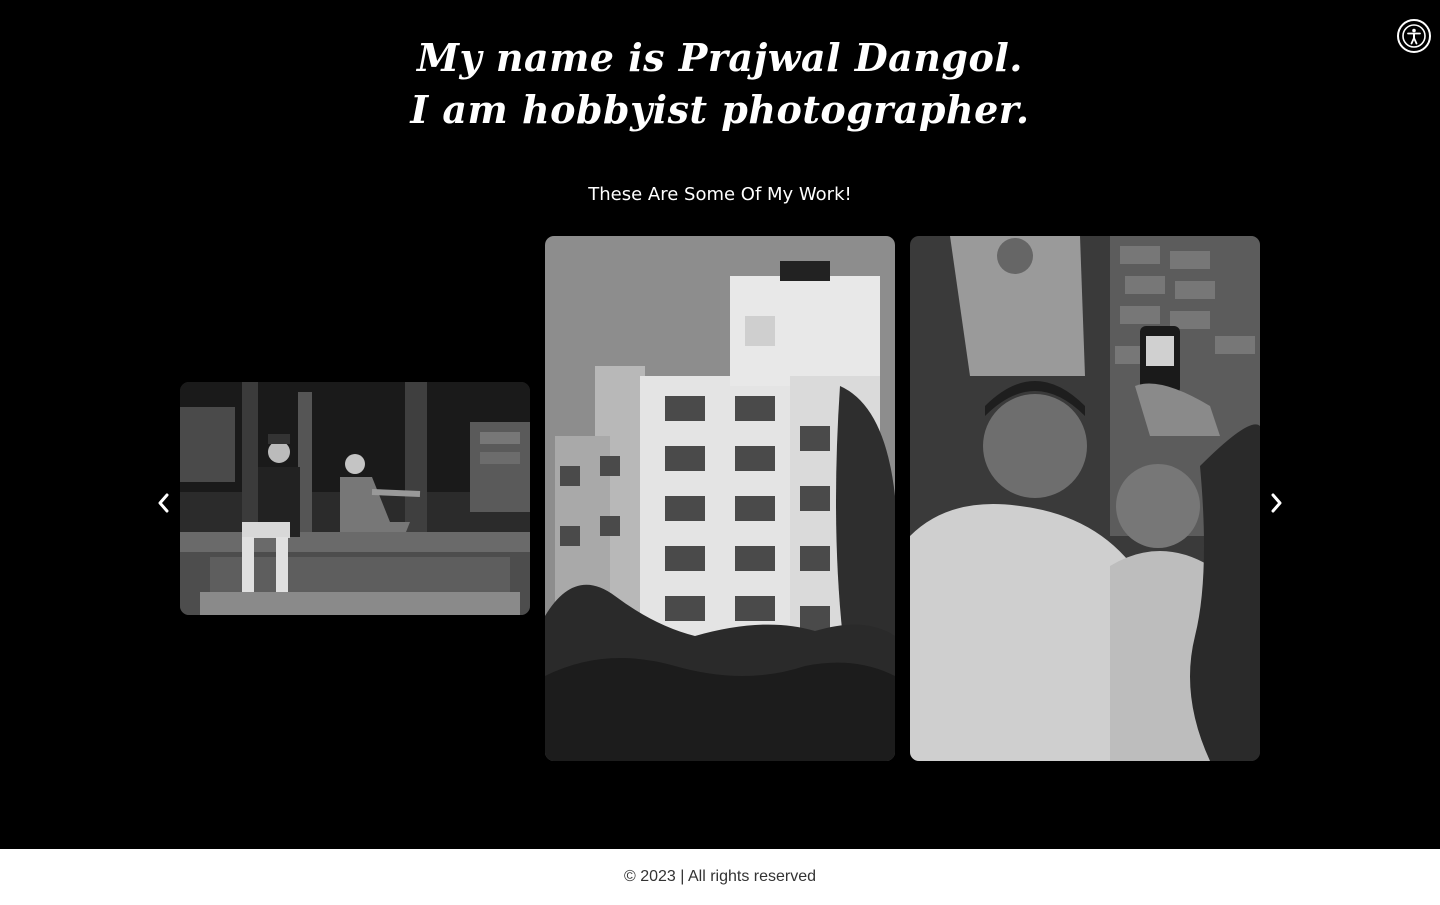 This screenshot has height=905, width=1440. I want to click on hero-title-line-1: My name is Prajwal Dangol., so click(720, 57).